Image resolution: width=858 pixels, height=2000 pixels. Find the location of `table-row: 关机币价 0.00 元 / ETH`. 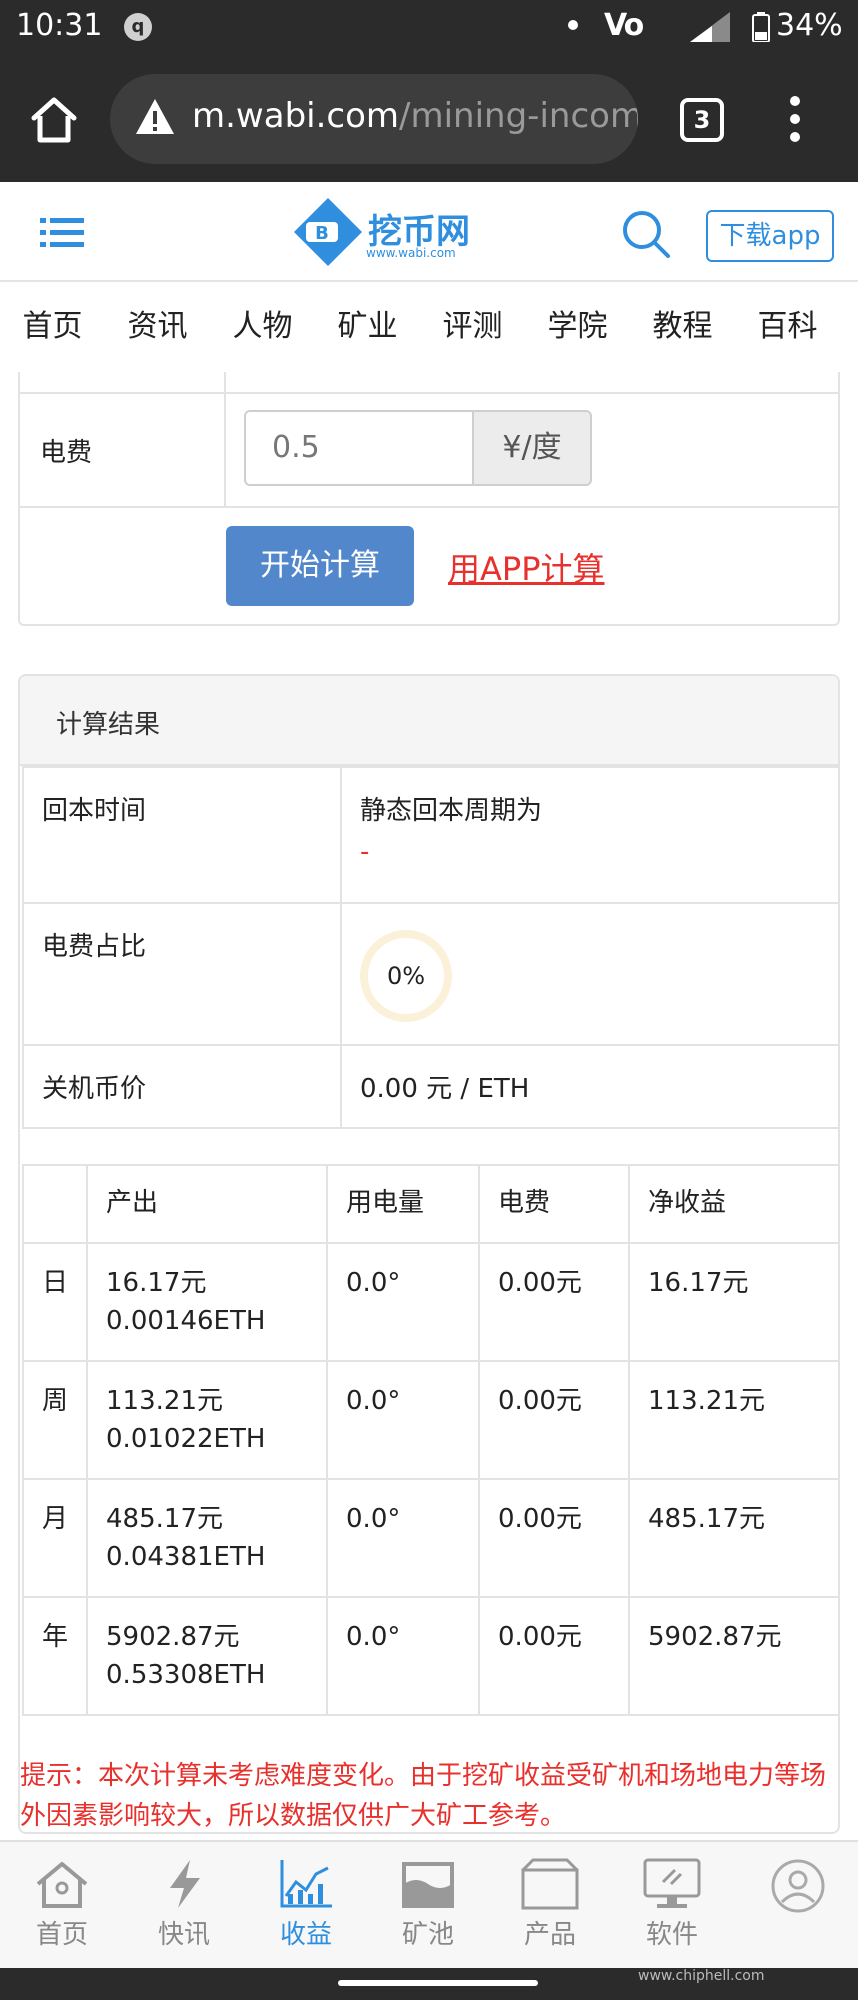

table-row: 关机币价 0.00 元 / ETH is located at coordinates (430, 1086).